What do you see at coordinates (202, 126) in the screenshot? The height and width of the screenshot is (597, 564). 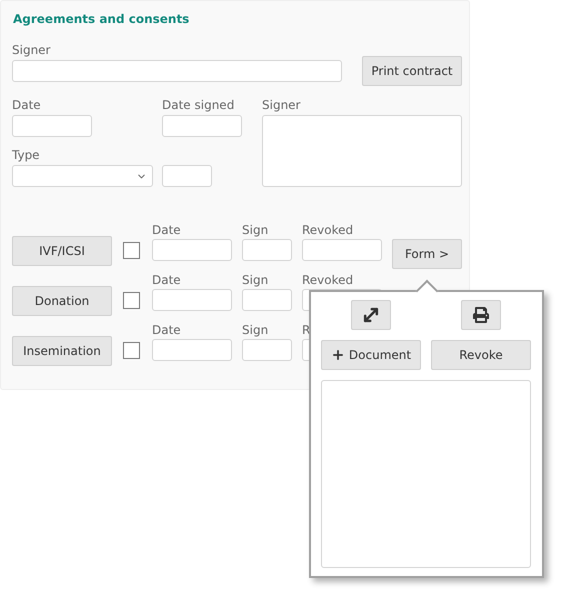 I see `date-signed-field` at bounding box center [202, 126].